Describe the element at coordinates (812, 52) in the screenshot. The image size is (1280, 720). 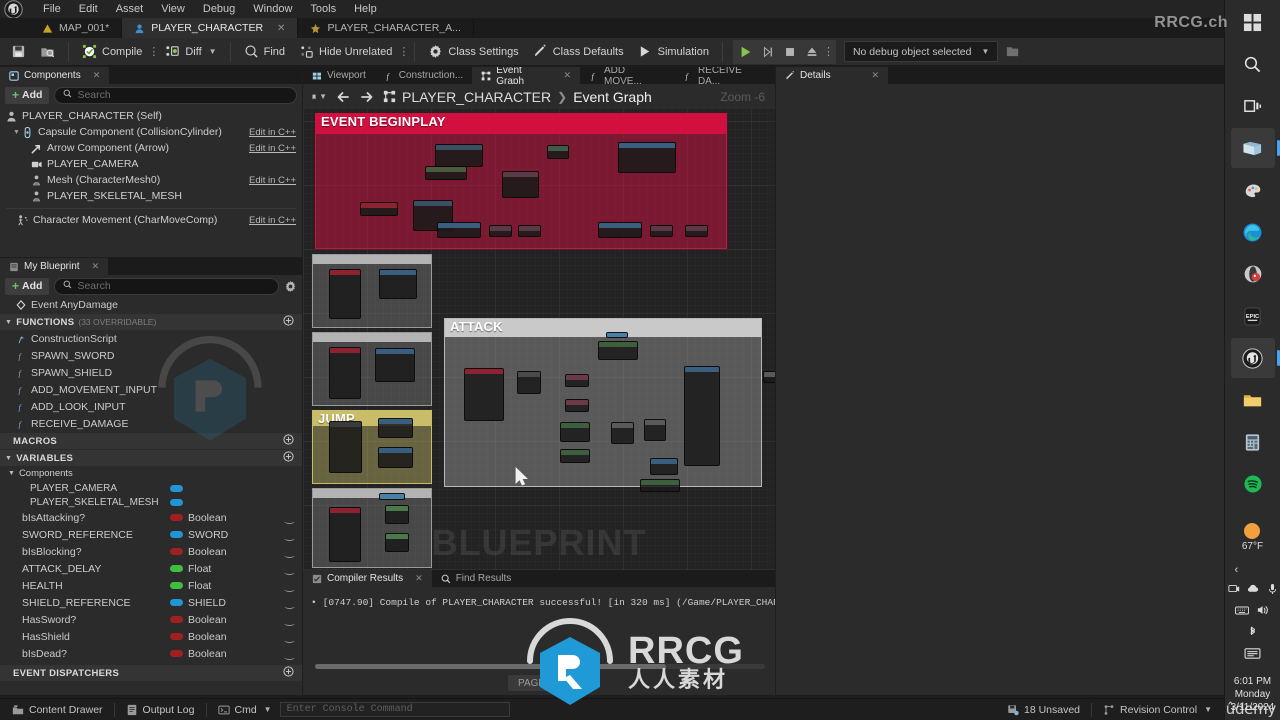
I see `eject-button` at that location.